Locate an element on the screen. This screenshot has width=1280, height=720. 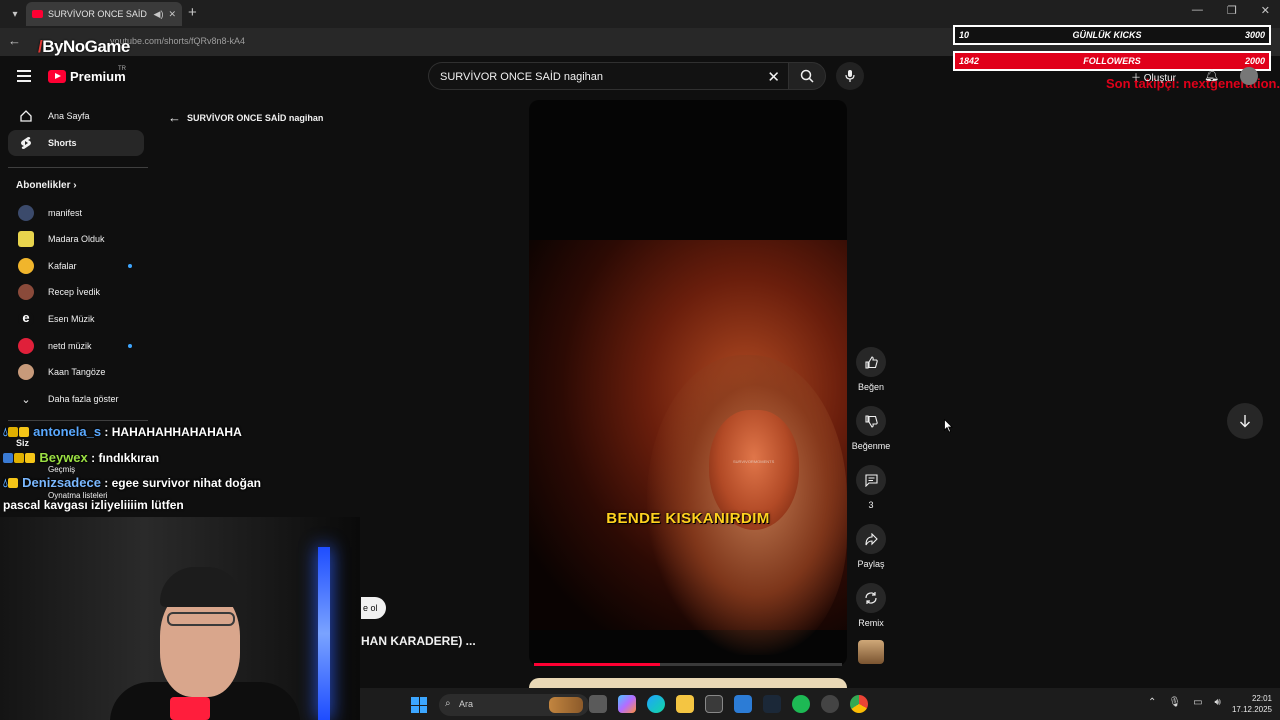
sidebar-channel: Kaan Tangöze is located at coordinates (76, 372).